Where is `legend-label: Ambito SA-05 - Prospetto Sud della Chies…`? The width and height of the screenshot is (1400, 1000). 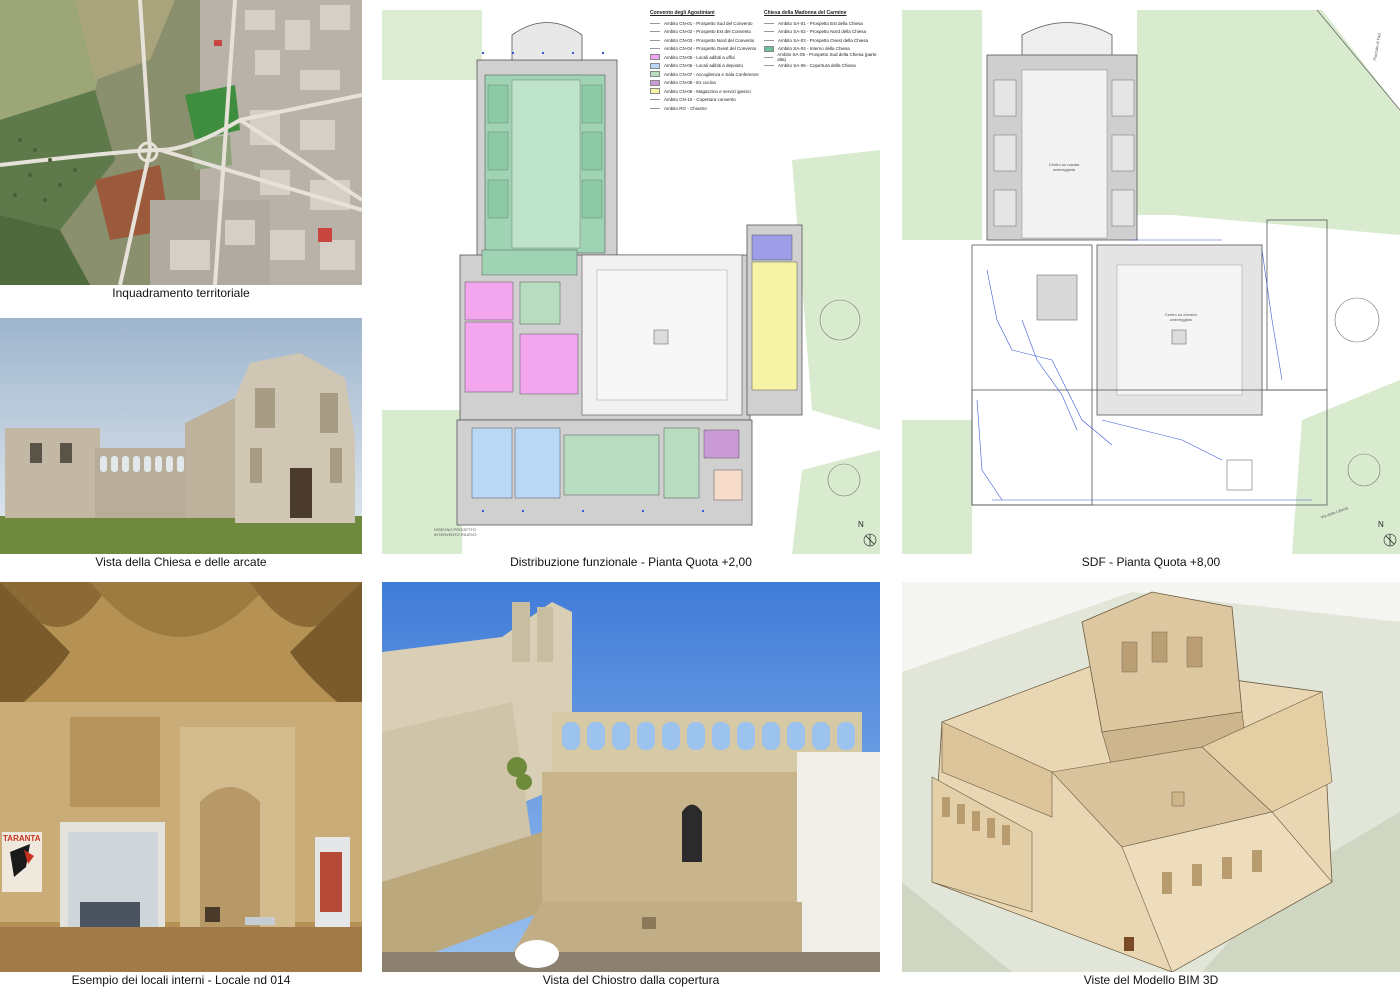 legend-label: Ambito SA-05 - Prospetto Sud della Chies… is located at coordinates (827, 57).